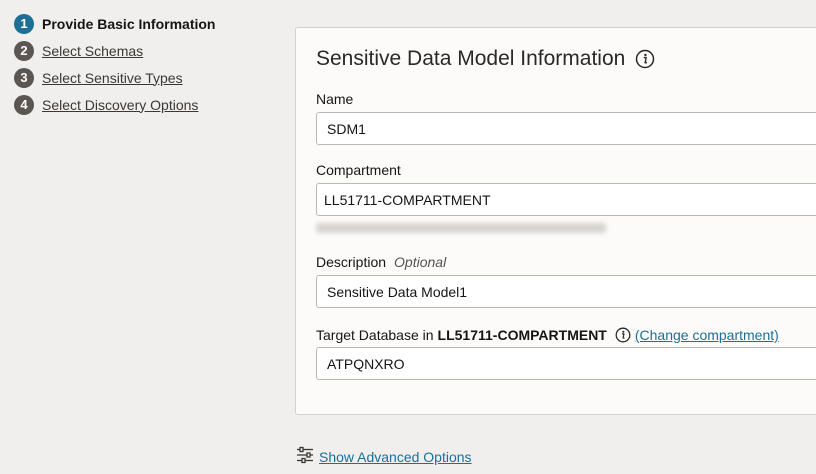  I want to click on step-number: 3, so click(24, 77).